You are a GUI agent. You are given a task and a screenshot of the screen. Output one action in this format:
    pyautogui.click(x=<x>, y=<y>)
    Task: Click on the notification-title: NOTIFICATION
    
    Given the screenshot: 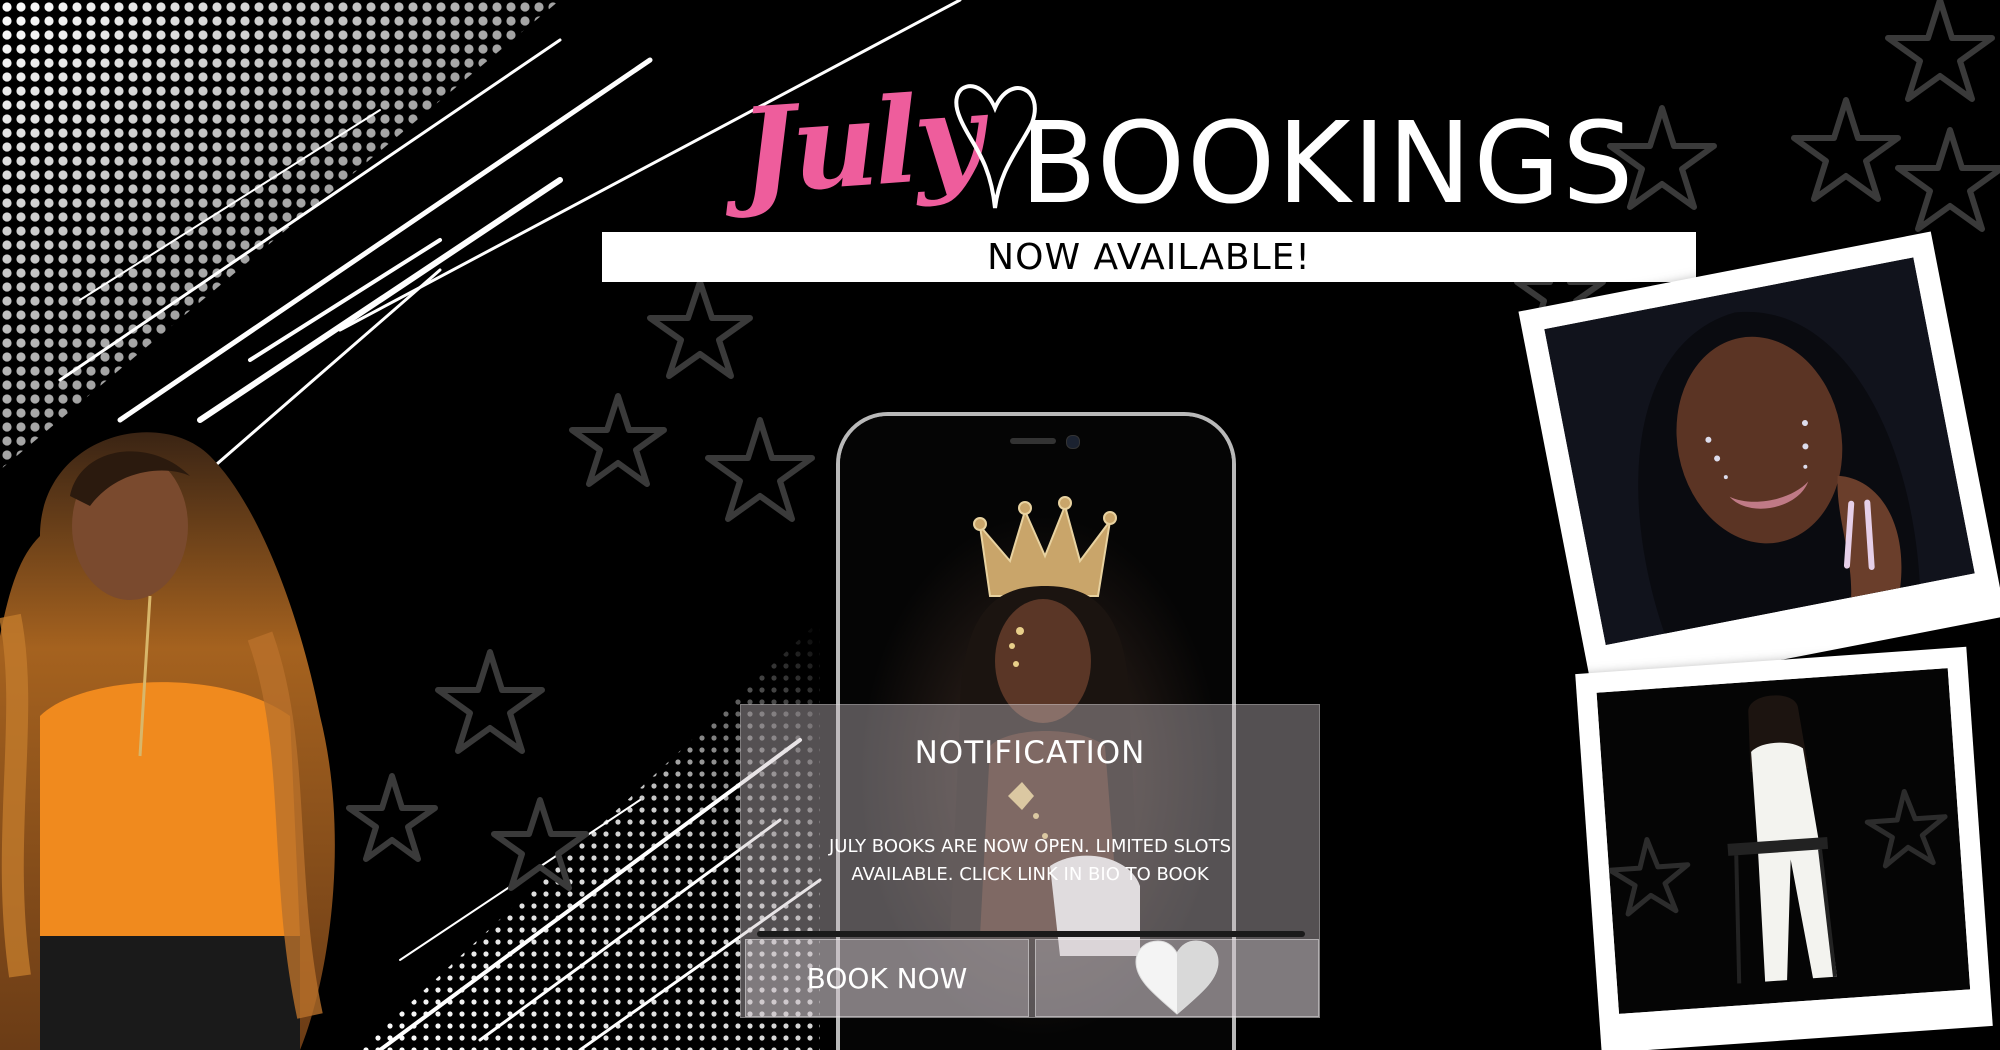 What is the action you would take?
    pyautogui.click(x=1030, y=753)
    